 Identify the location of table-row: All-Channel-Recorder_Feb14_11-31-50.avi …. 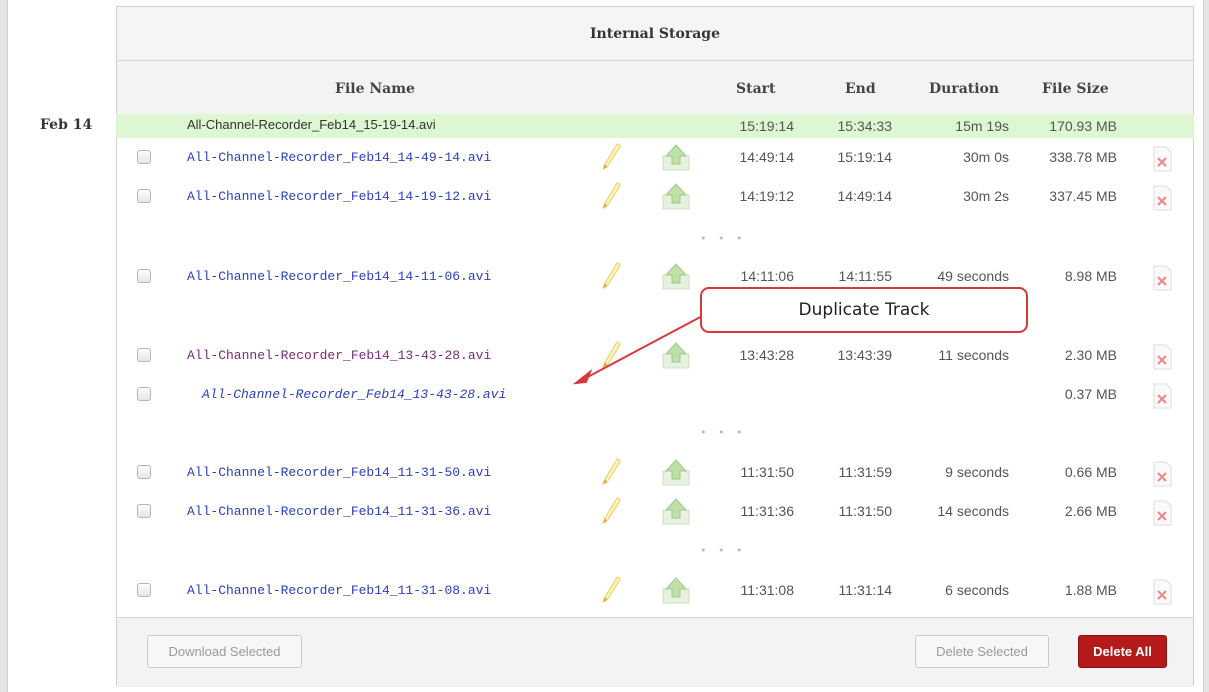
(655, 472).